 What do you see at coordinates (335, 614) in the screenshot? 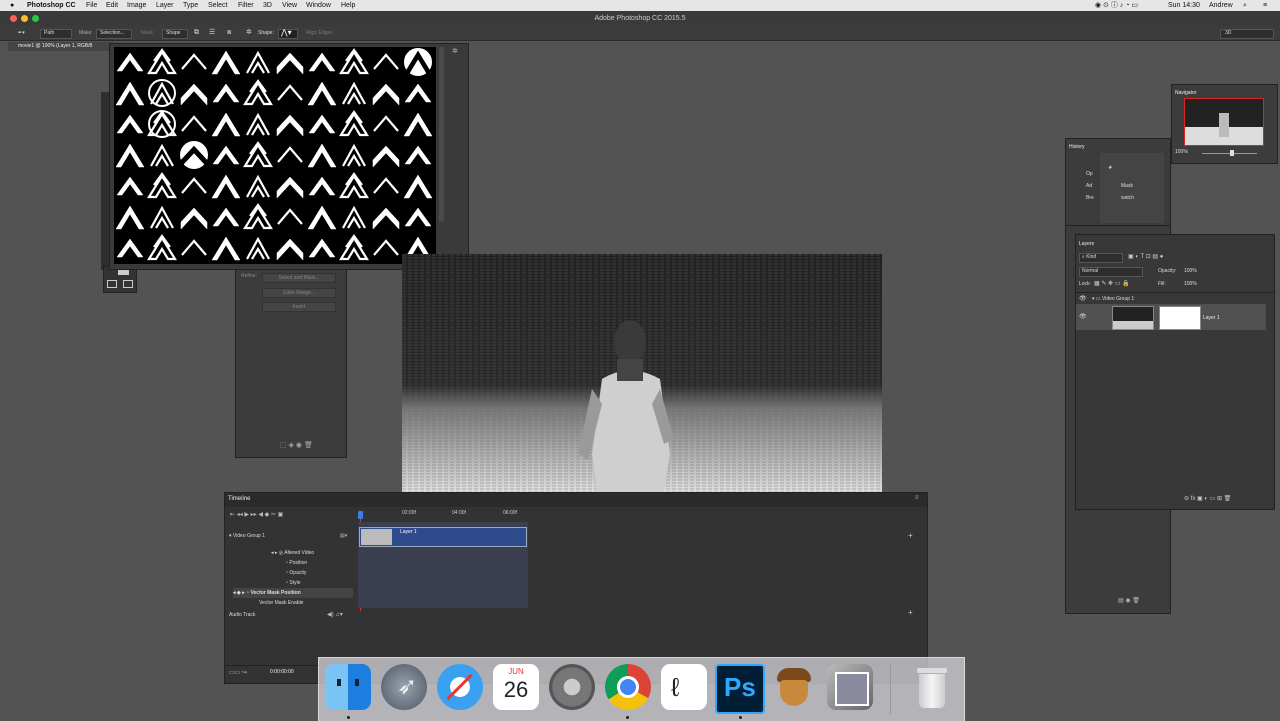
I see `audio-controls-icon: ◀) ♫▾` at bounding box center [335, 614].